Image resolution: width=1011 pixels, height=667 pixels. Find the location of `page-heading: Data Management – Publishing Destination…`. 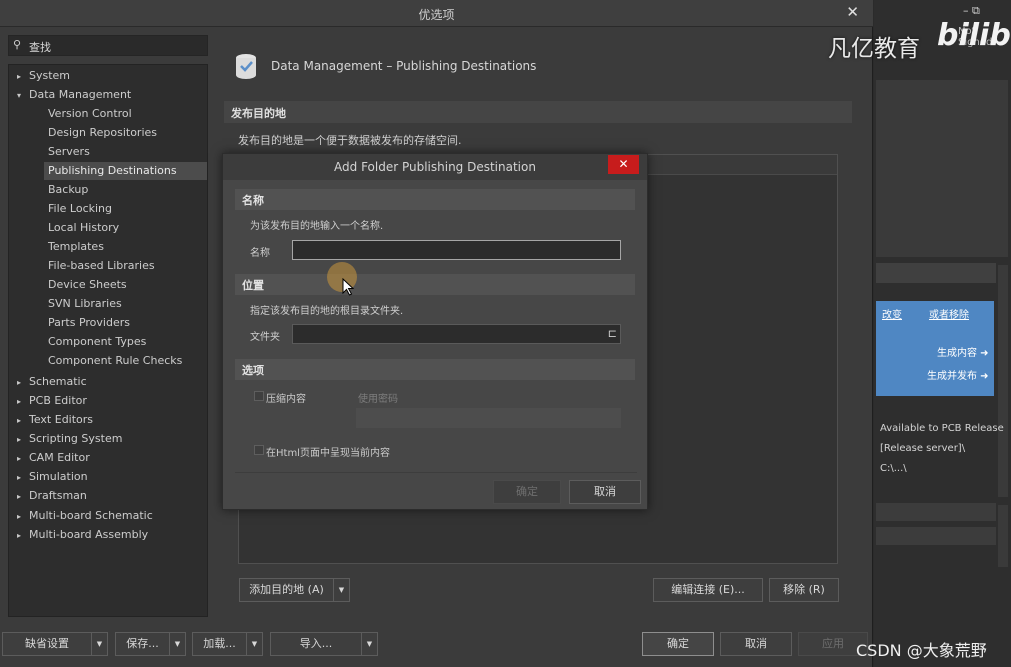

page-heading: Data Management – Publishing Destination… is located at coordinates (404, 66).